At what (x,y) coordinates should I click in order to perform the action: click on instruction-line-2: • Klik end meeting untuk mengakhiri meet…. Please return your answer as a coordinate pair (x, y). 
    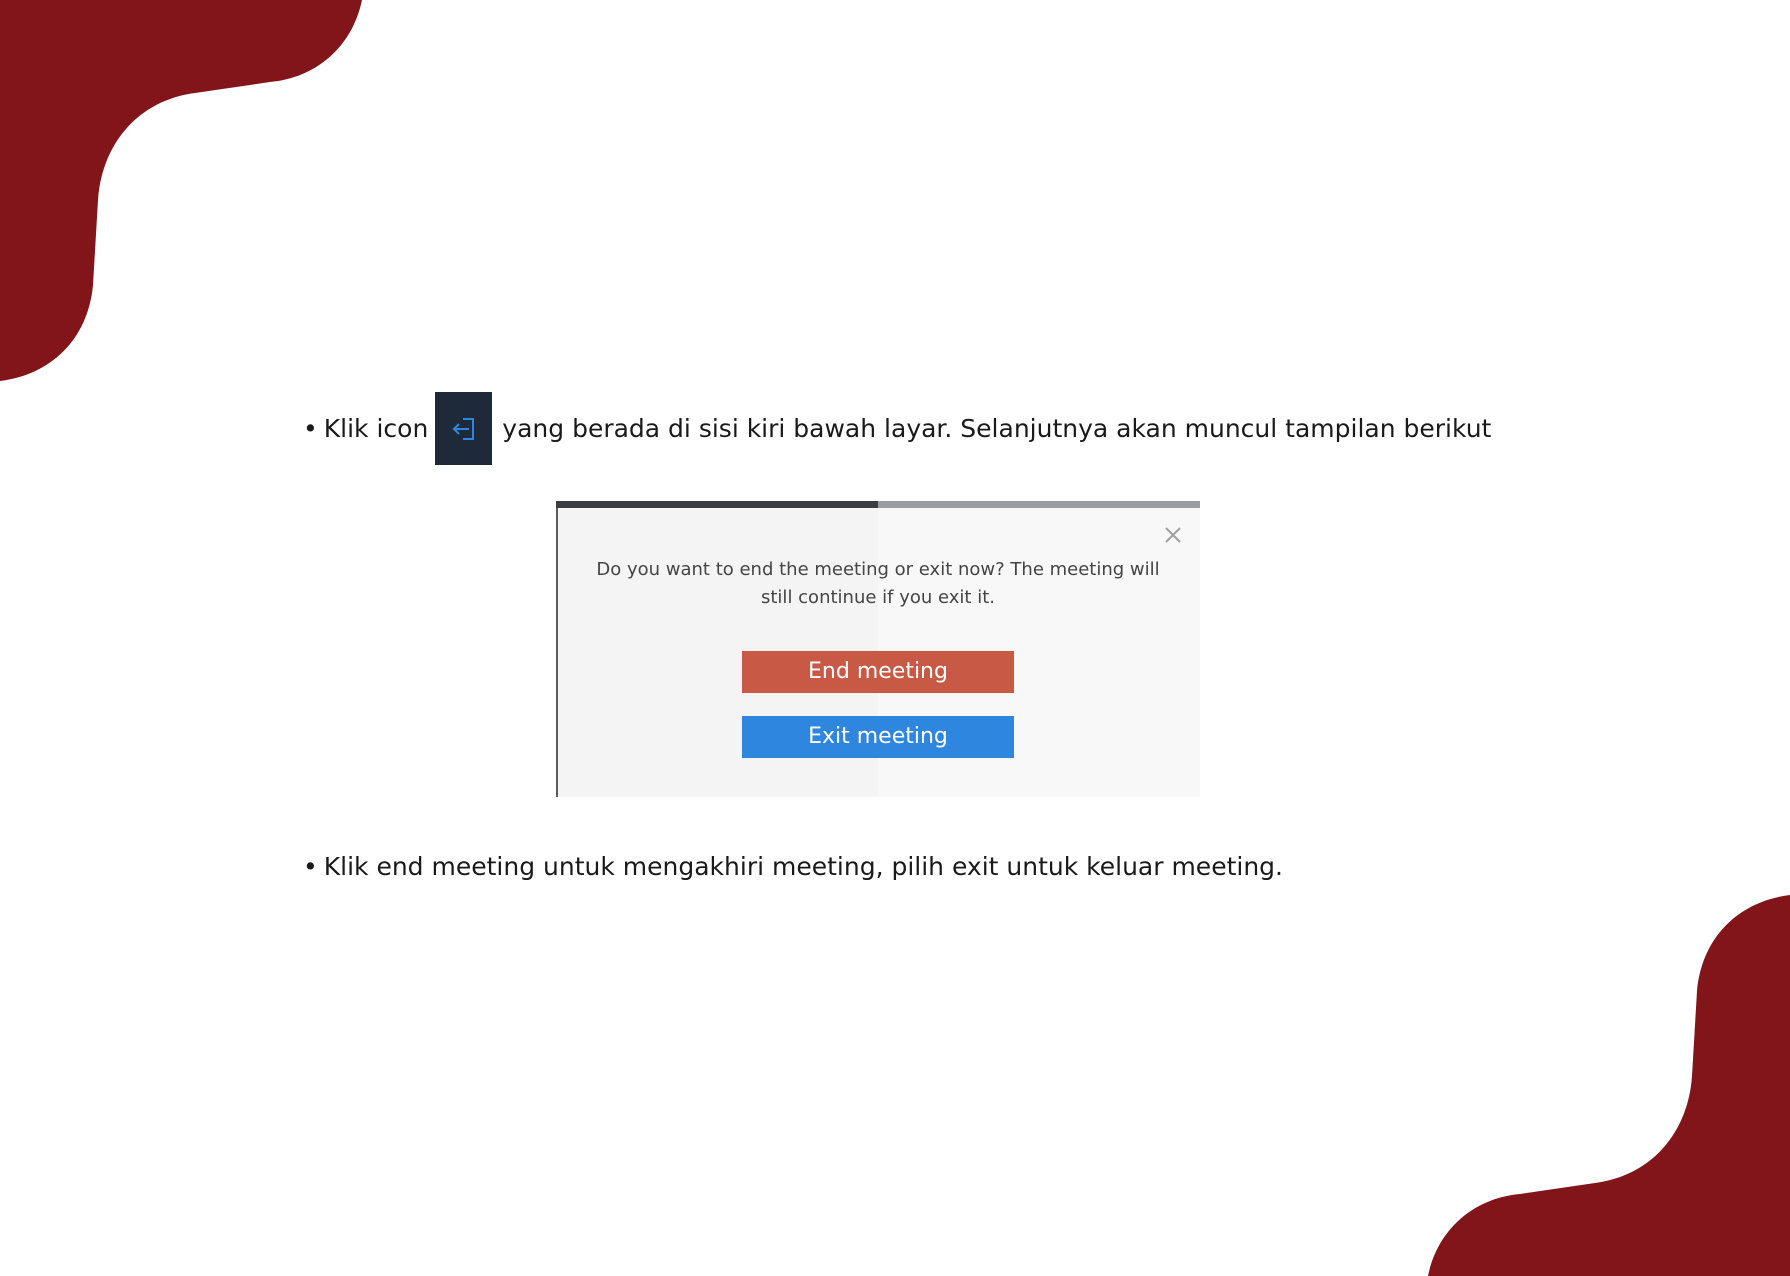
    Looking at the image, I should click on (793, 867).